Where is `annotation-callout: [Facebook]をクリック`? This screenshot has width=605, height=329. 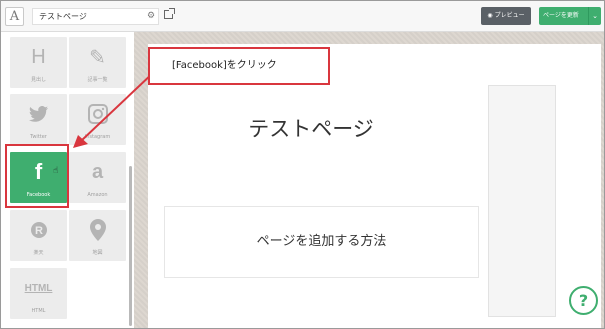
annotation-callout: [Facebook]をクリック is located at coordinates (239, 66).